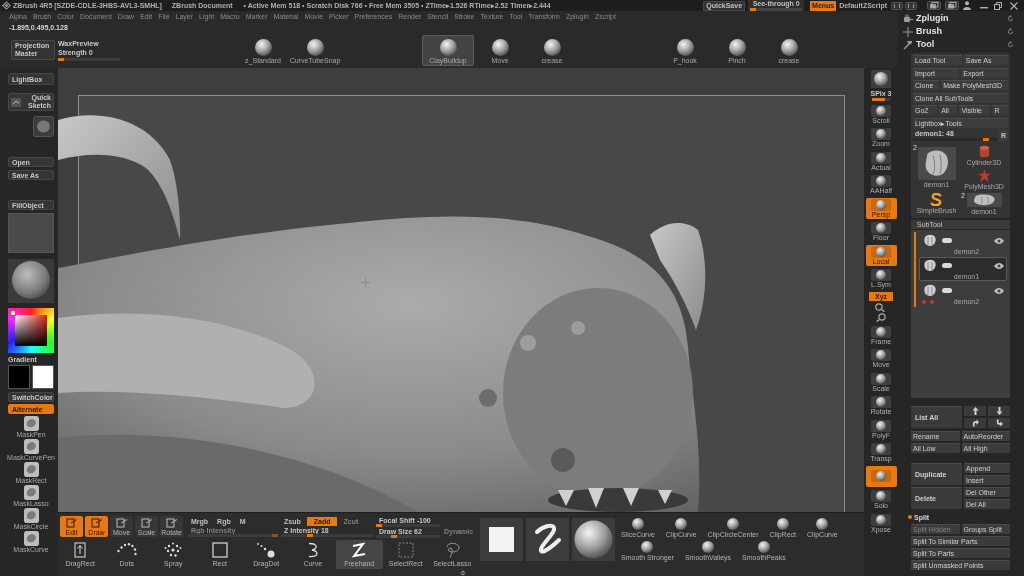 The height and width of the screenshot is (576, 1024). I want to click on palette-header: Zplugin, so click(961, 18).